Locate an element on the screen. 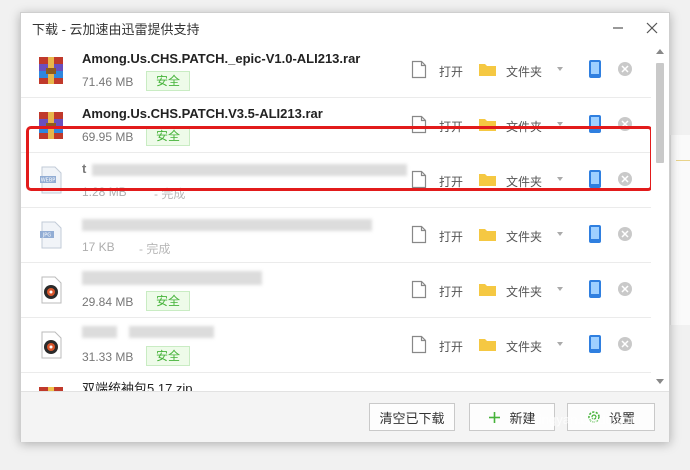 This screenshot has height=470, width=690. file-name: Among.Us.CHS.PATCH._epic-V1.0-ALI213.rar is located at coordinates (221, 58).